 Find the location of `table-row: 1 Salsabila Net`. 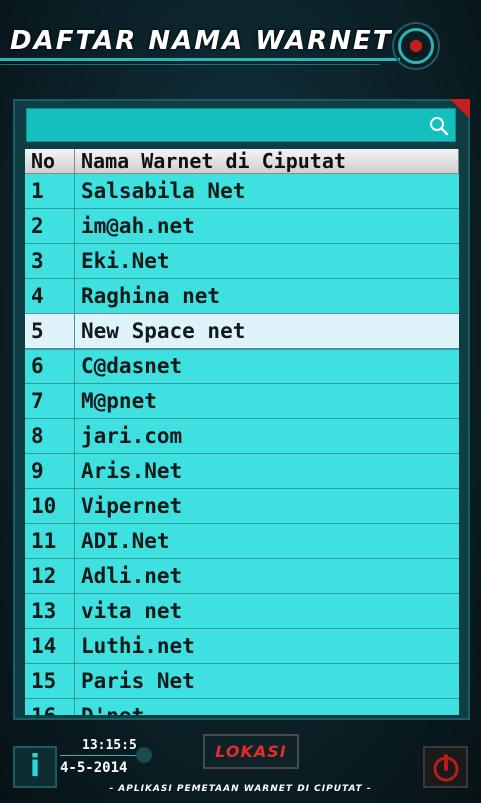

table-row: 1 Salsabila Net is located at coordinates (242, 191).